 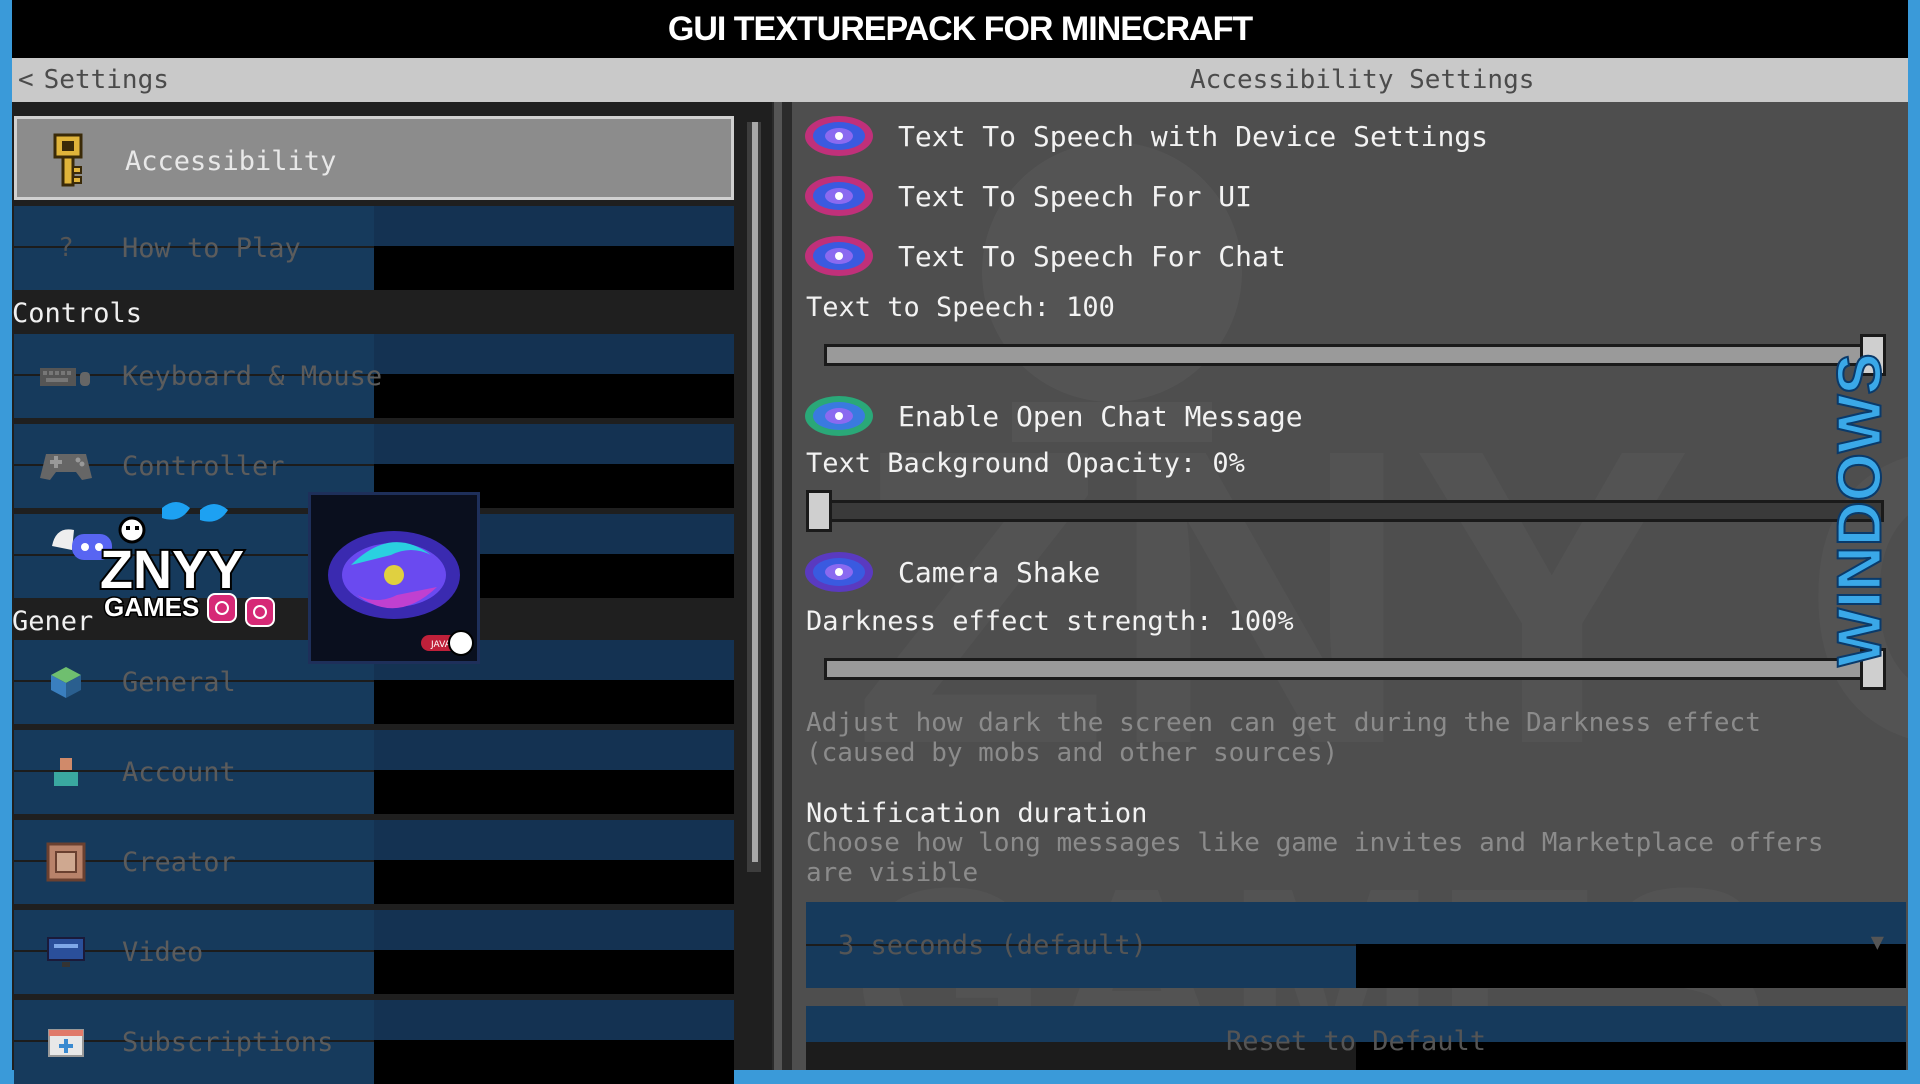 What do you see at coordinates (960, 307) in the screenshot?
I see `tts-slider-label: Text to Speech: 100` at bounding box center [960, 307].